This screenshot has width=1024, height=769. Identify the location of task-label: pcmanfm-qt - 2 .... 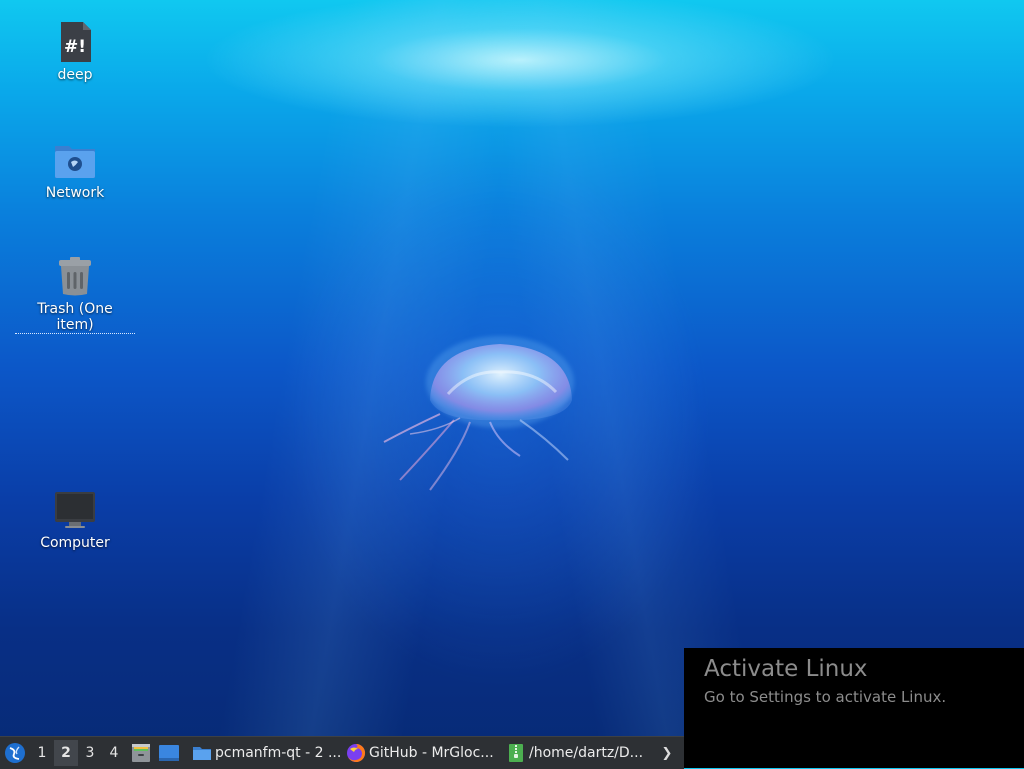
(278, 753).